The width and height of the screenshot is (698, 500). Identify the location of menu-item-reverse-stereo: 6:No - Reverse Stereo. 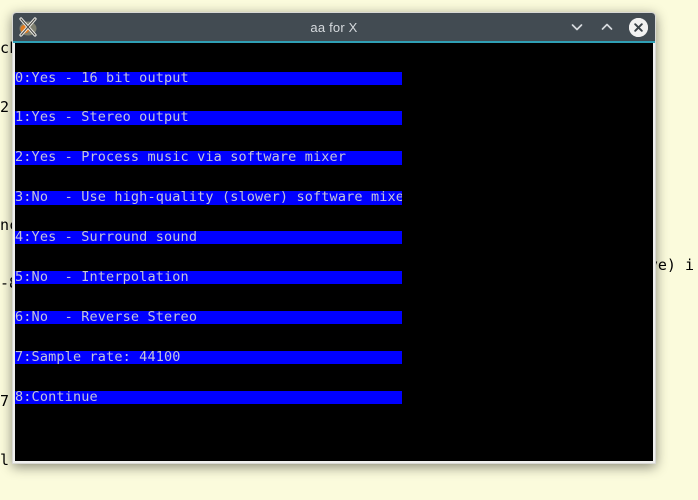
(208, 317).